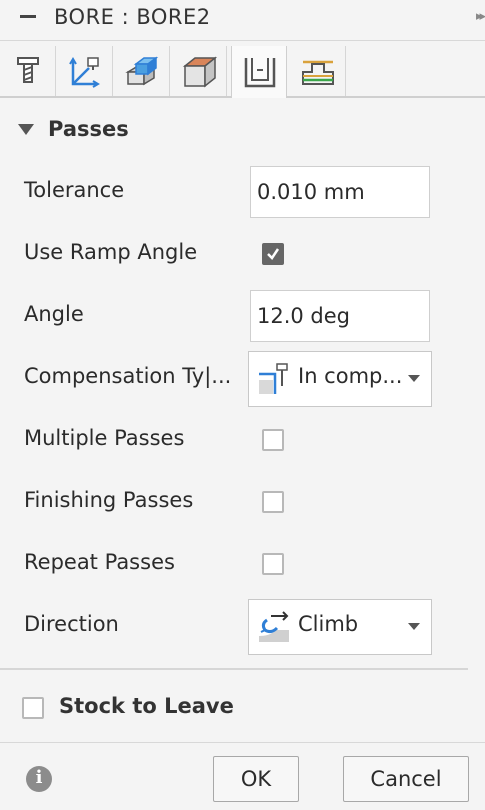 The height and width of the screenshot is (810, 485). Describe the element at coordinates (146, 706) in the screenshot. I see `stock-to-leave-section-title: Stock to Leave` at that location.